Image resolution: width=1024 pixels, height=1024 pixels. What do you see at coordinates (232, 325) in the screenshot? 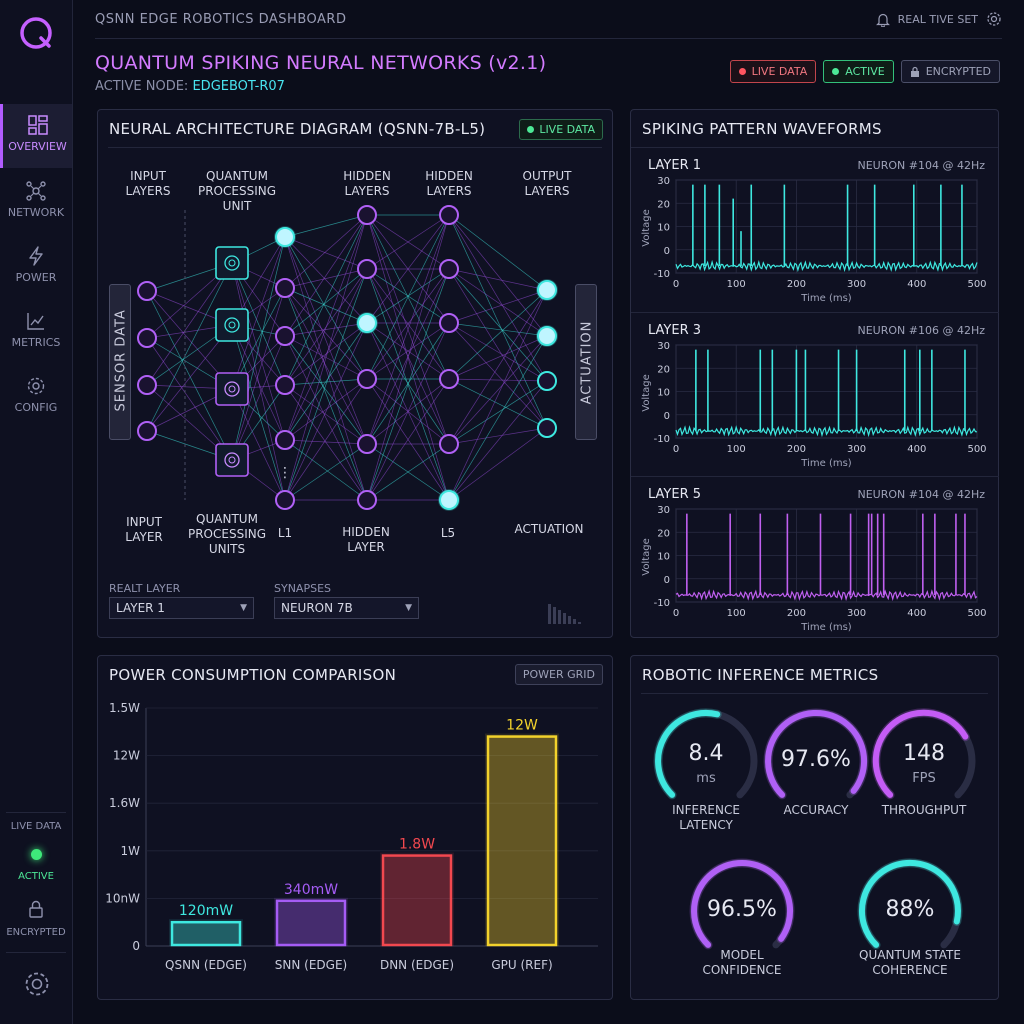
I see `quantum-unit-box` at bounding box center [232, 325].